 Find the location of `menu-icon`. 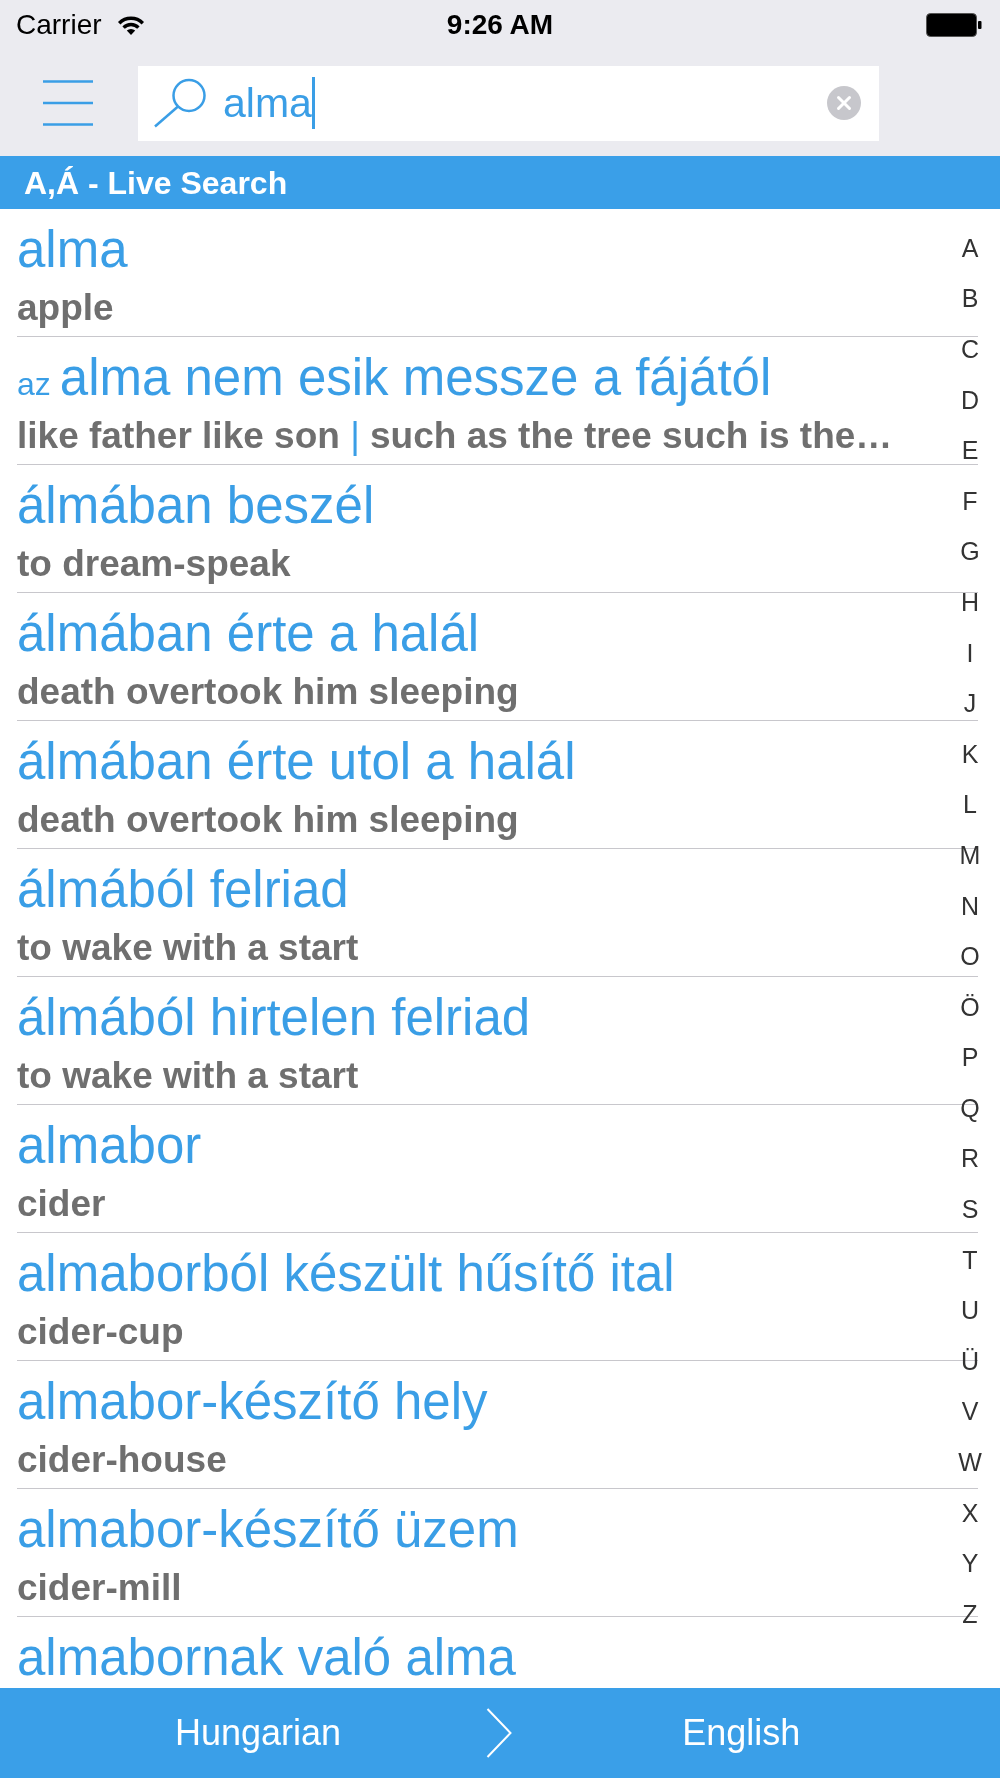

menu-icon is located at coordinates (68, 103).